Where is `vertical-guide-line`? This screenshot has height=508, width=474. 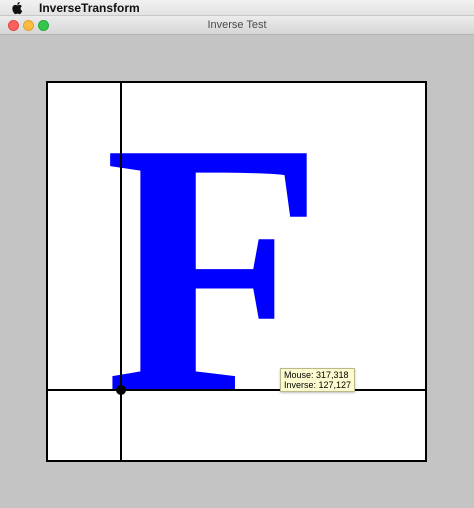 vertical-guide-line is located at coordinates (121, 271).